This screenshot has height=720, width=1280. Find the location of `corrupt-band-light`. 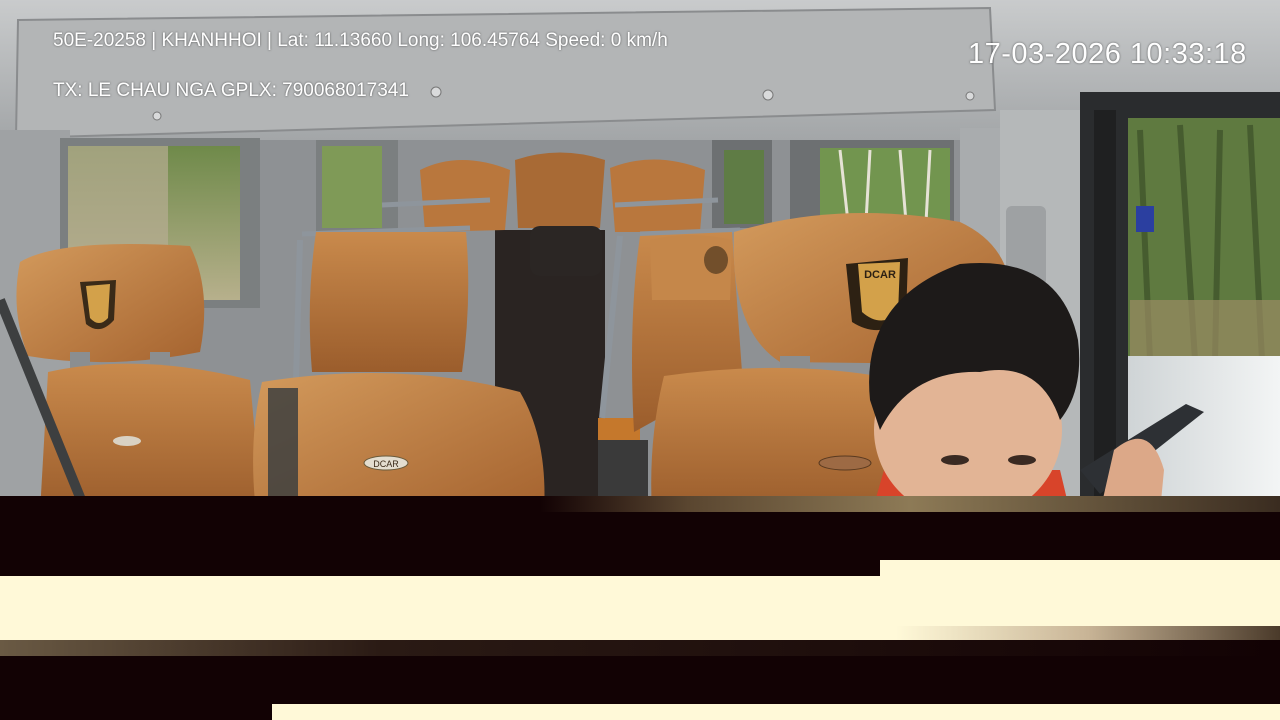

corrupt-band-light is located at coordinates (640, 601).